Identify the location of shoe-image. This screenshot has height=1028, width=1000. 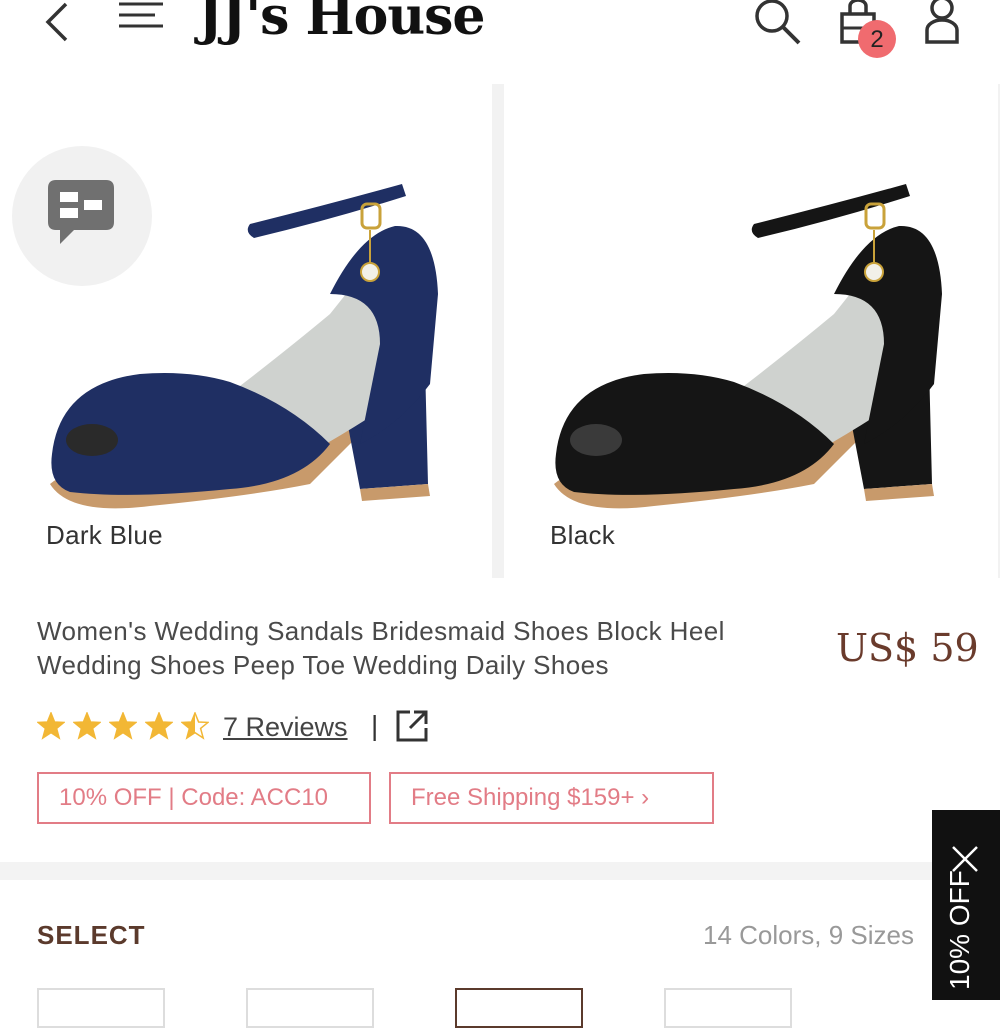
(748, 346).